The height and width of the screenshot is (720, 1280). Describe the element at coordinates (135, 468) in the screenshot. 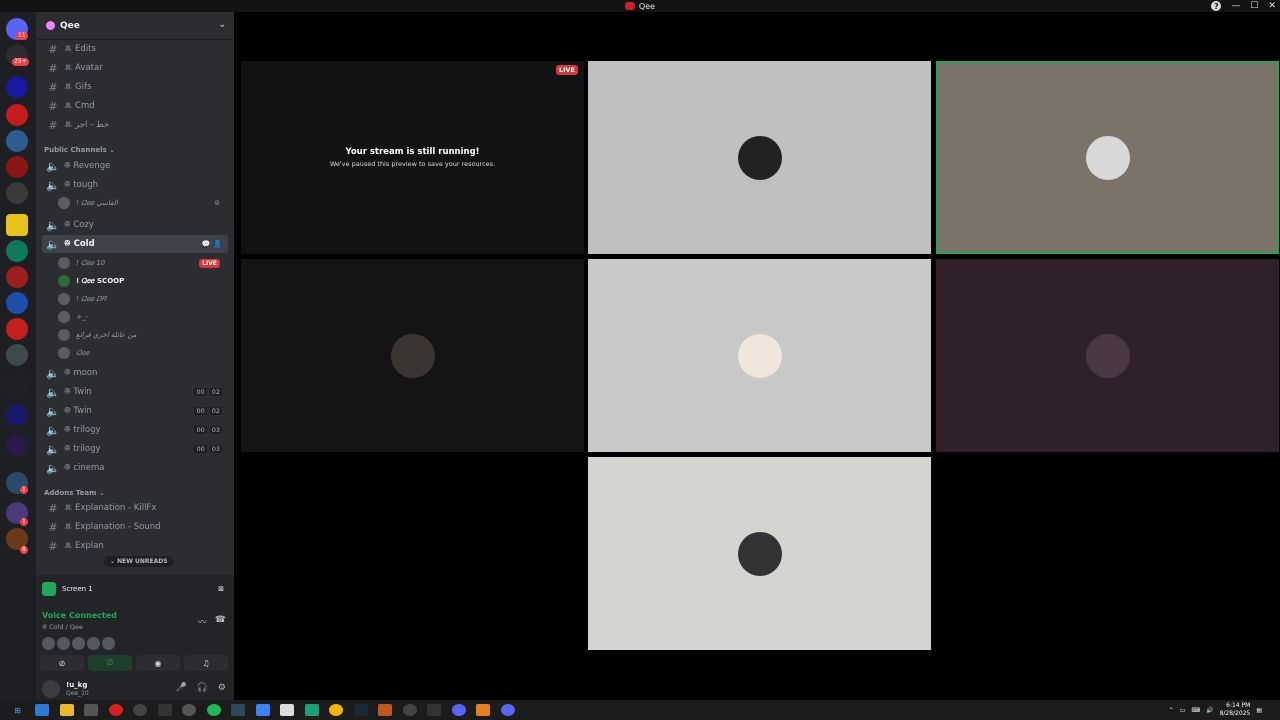

I see `voice-channel: 🔈 ꔮ cinema` at that location.